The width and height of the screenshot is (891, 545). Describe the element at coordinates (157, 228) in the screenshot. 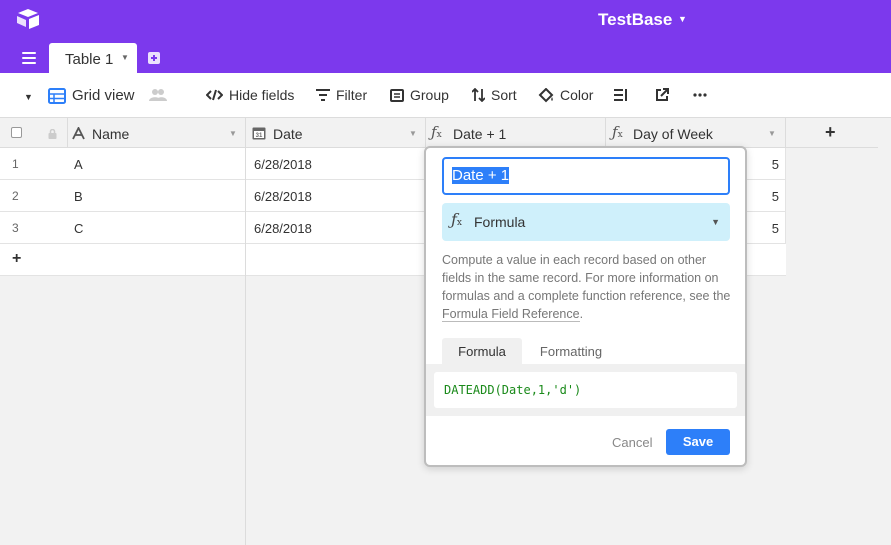

I see `cell-name: C` at that location.